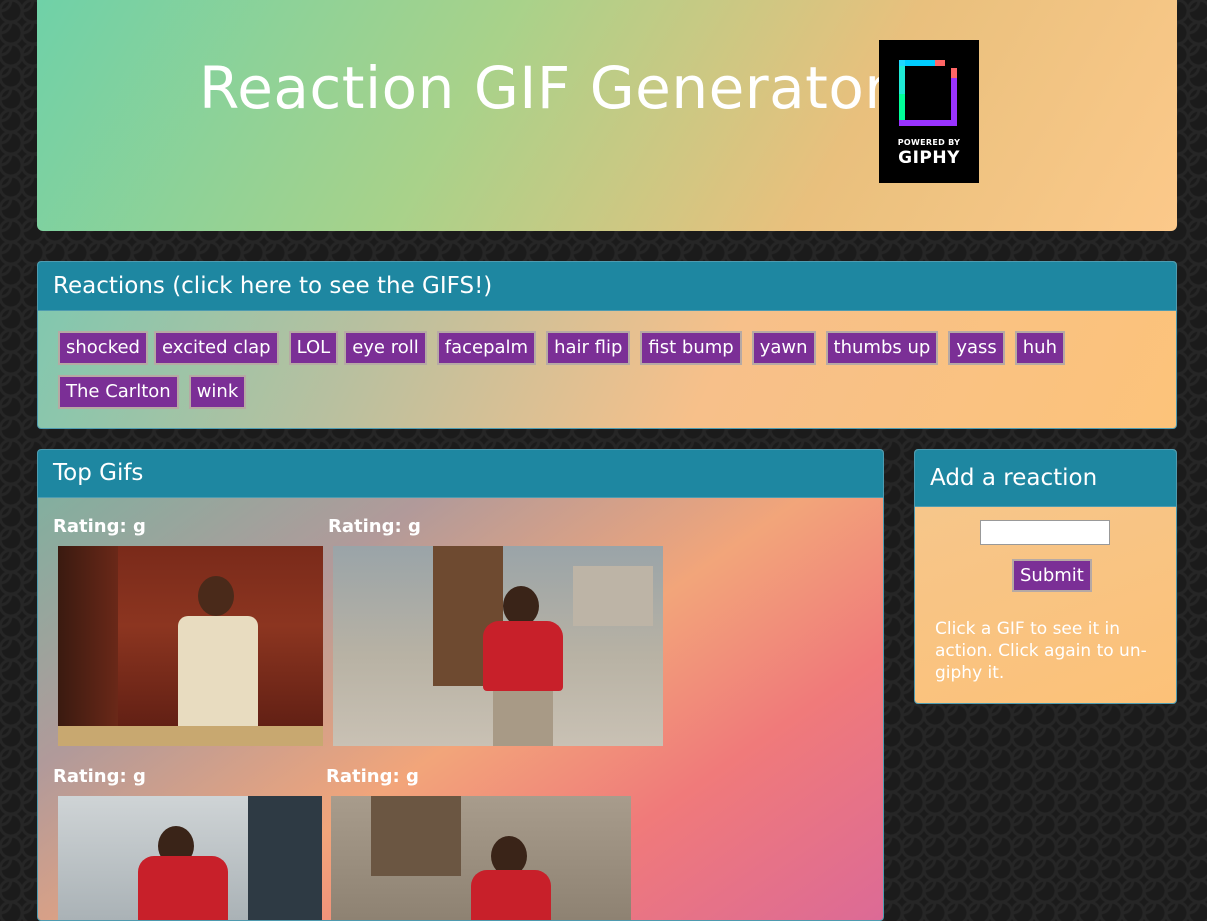 The height and width of the screenshot is (921, 1207). What do you see at coordinates (486, 348) in the screenshot?
I see `reaction-button-facepalm: facepalm` at bounding box center [486, 348].